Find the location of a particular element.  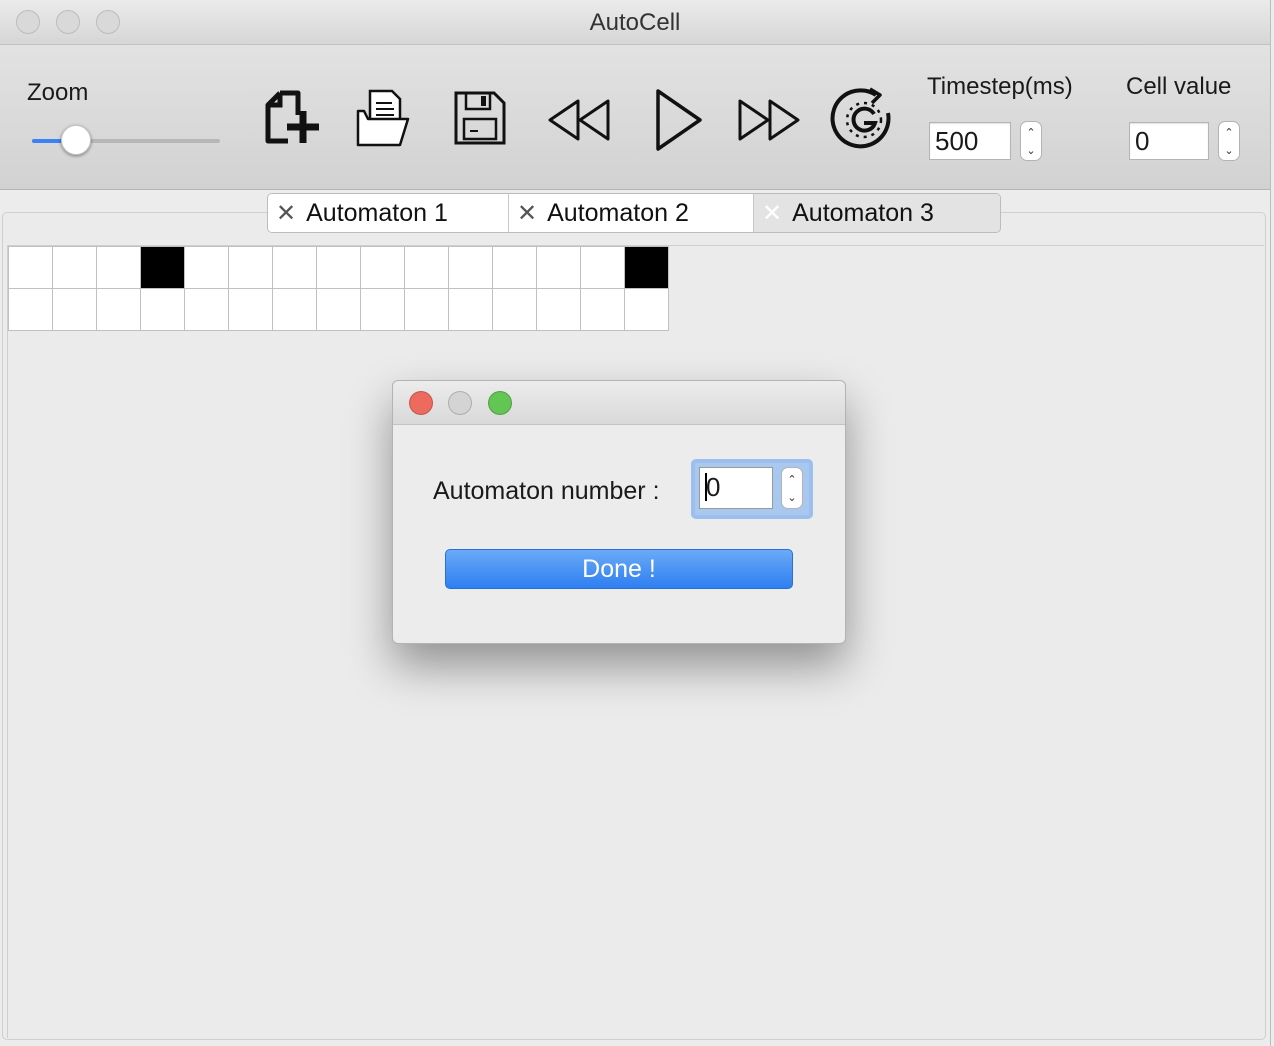

rewind-button is located at coordinates (580, 120).